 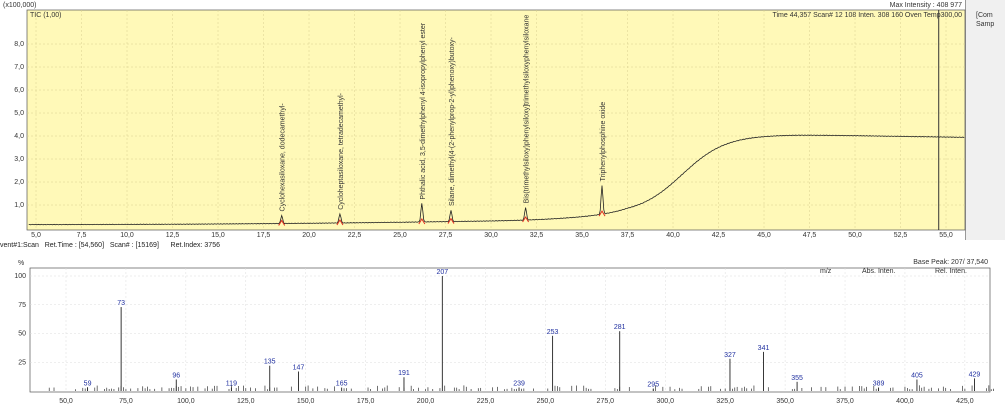 I want to click on ms-x-tick: 375,0, so click(x=845, y=401).